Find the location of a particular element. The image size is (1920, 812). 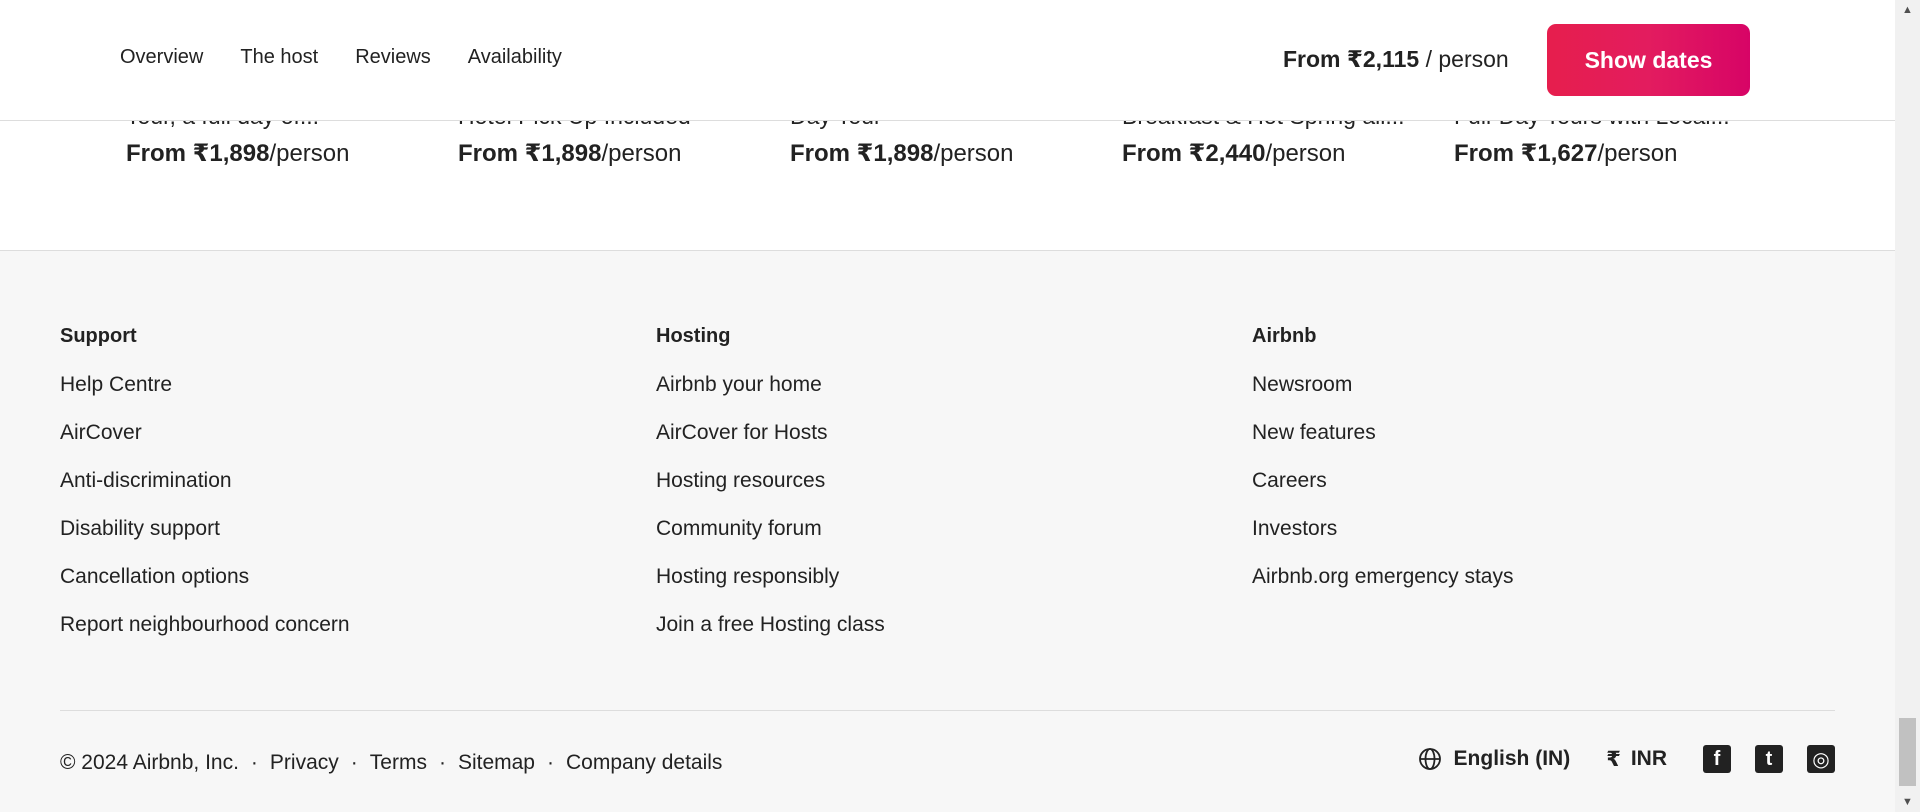

show-dates-button: Show dates is located at coordinates (1648, 60).